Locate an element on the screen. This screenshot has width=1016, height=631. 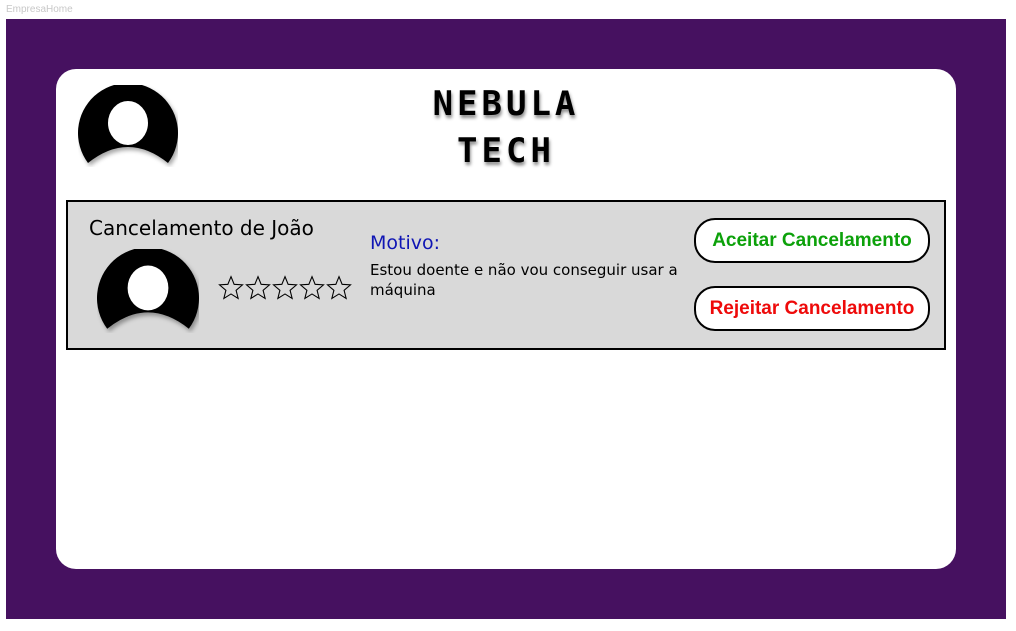
user-avatar-icon is located at coordinates (148, 290).